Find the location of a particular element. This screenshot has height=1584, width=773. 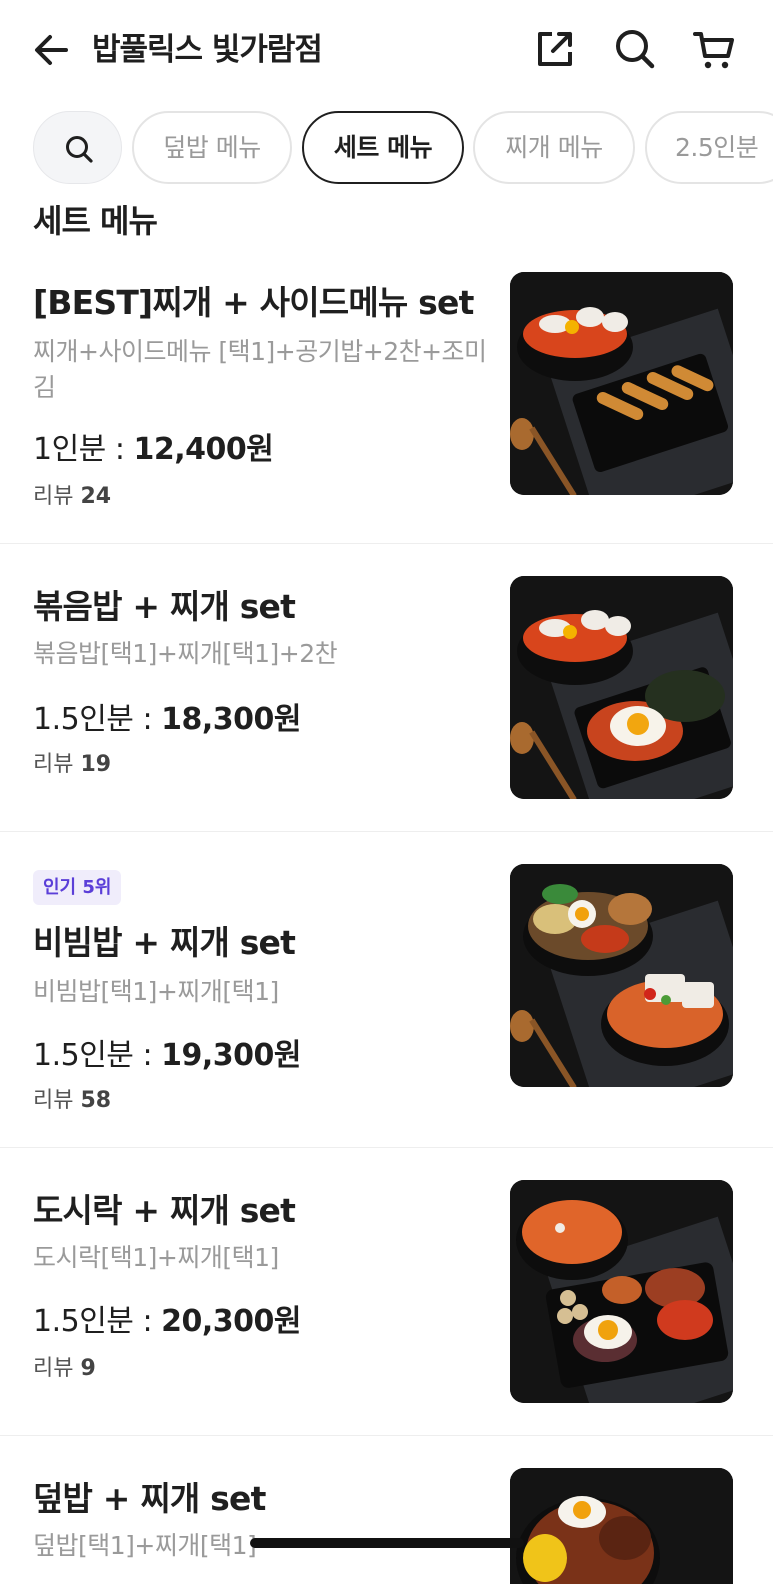

item-review-count: 리뷰 58 is located at coordinates (72, 1100).